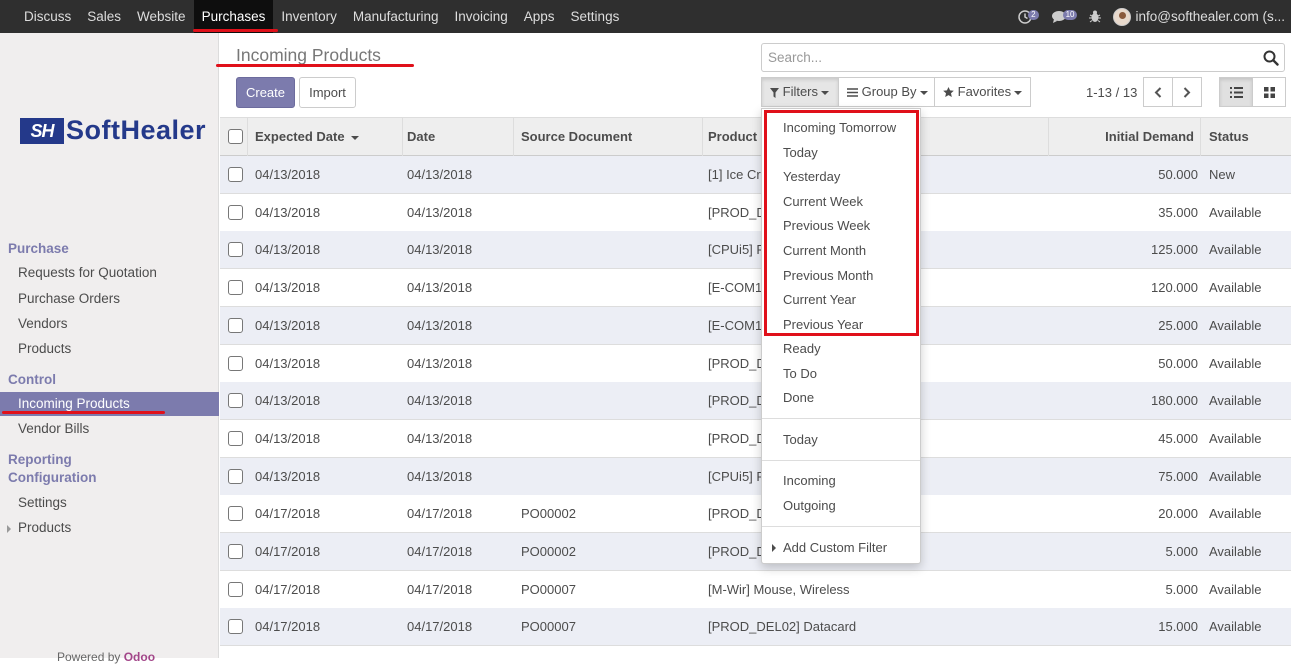 This screenshot has width=1291, height=664. Describe the element at coordinates (982, 92) in the screenshot. I see `favorites-button: Favorites` at that location.